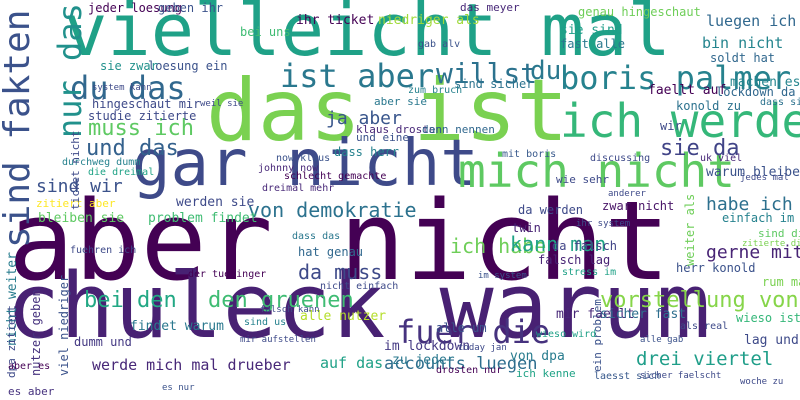 The width and height of the screenshot is (800, 400). I want to click on word: dass herr, so click(367, 152).